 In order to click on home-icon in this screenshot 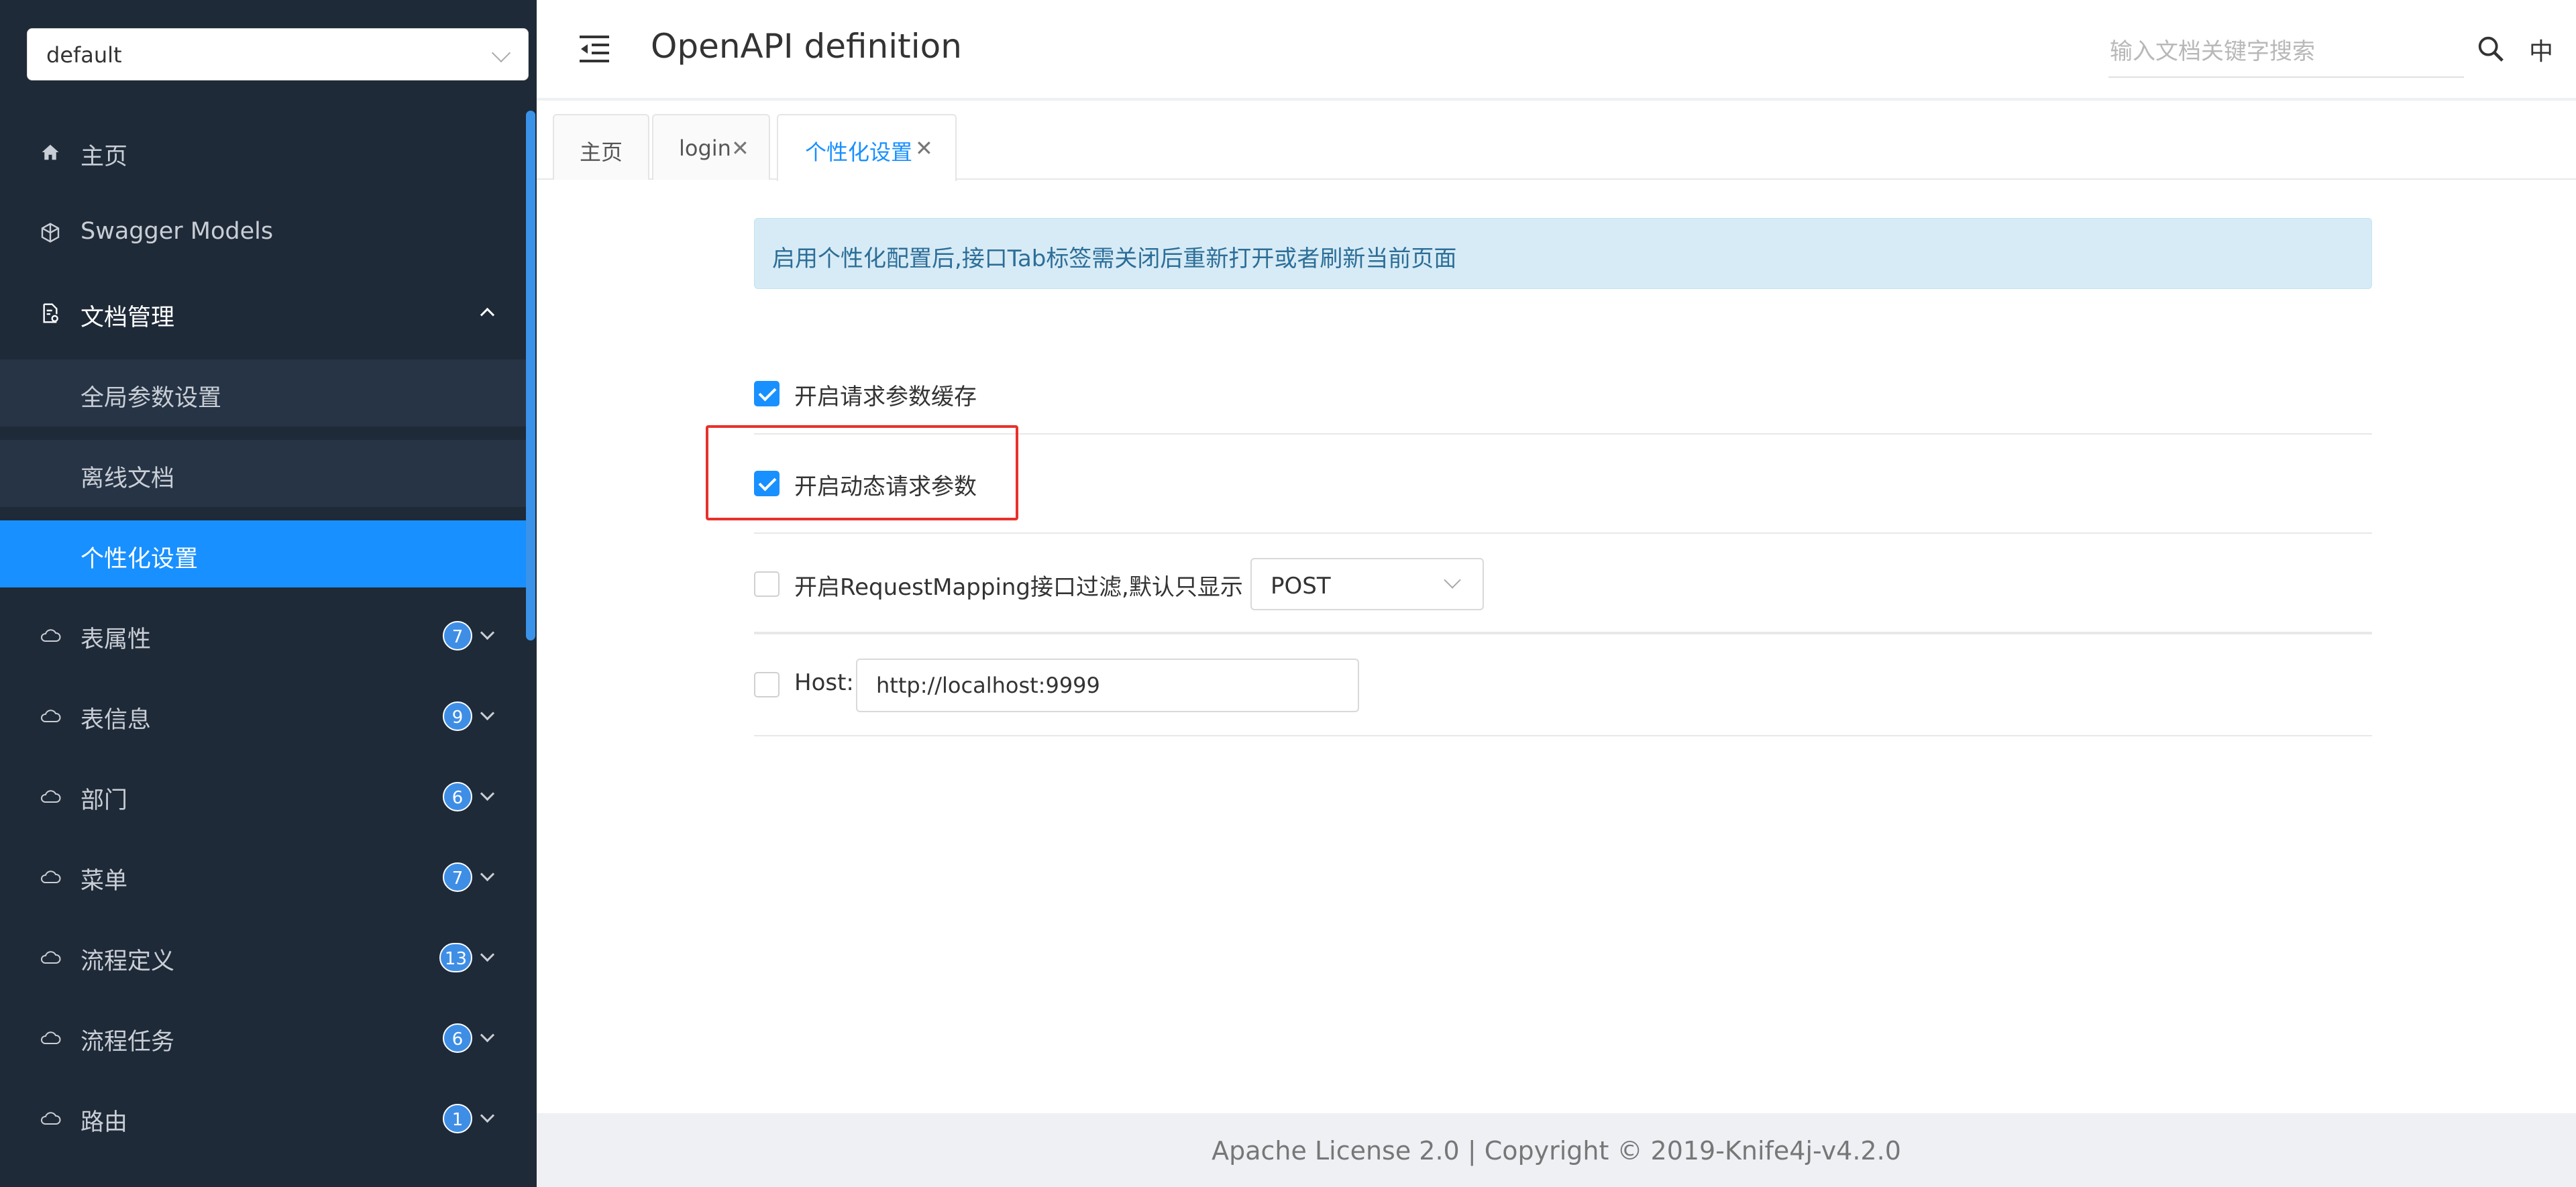, I will do `click(50, 153)`.